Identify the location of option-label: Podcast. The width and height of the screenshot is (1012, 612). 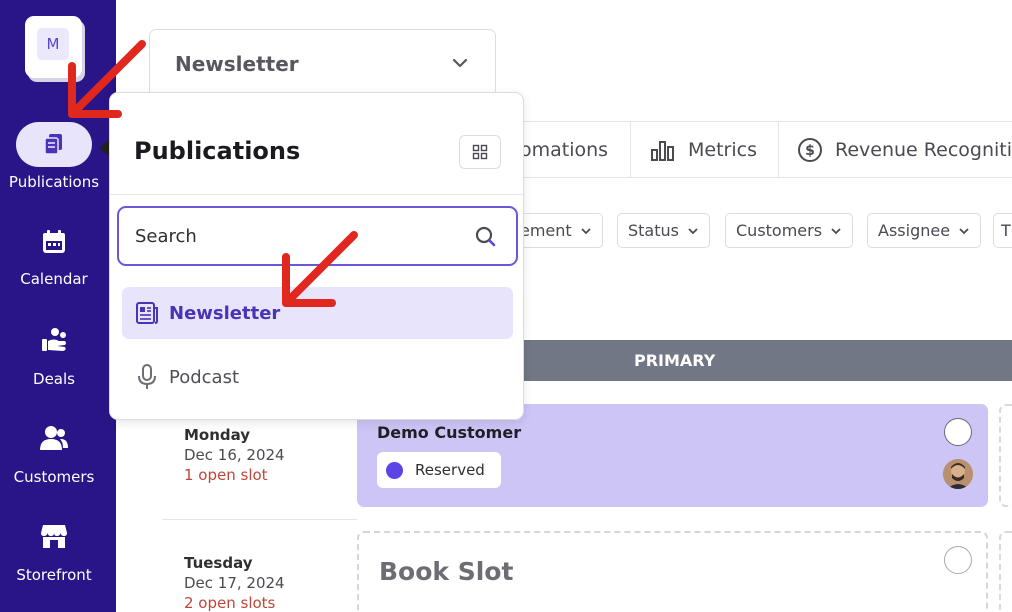
(204, 377).